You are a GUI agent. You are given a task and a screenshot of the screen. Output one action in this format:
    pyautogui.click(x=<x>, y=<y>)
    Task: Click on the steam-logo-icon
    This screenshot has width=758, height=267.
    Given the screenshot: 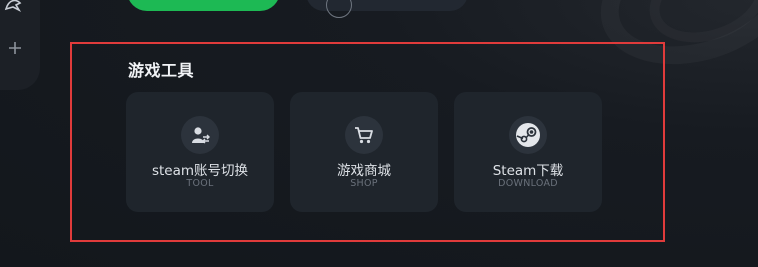 What is the action you would take?
    pyautogui.click(x=528, y=135)
    